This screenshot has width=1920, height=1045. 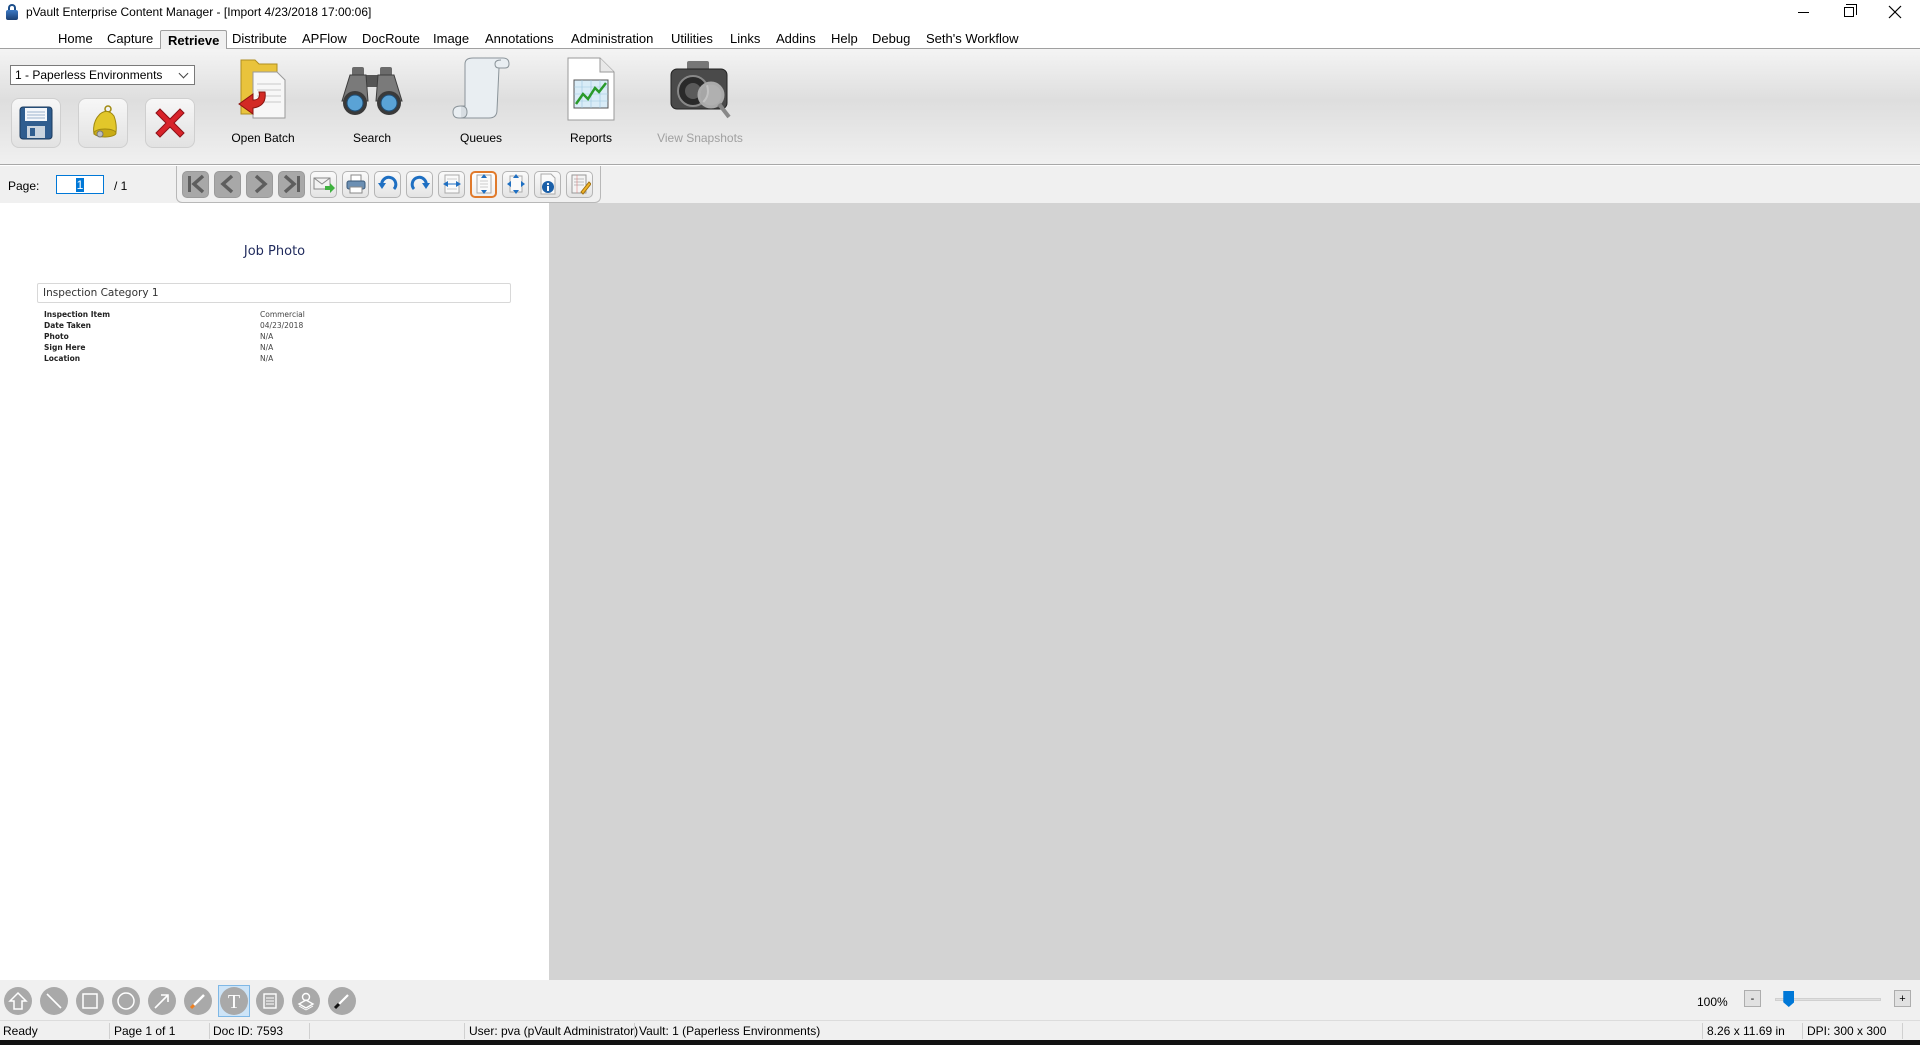 I want to click on tab-utilities: Utilities, so click(x=692, y=38).